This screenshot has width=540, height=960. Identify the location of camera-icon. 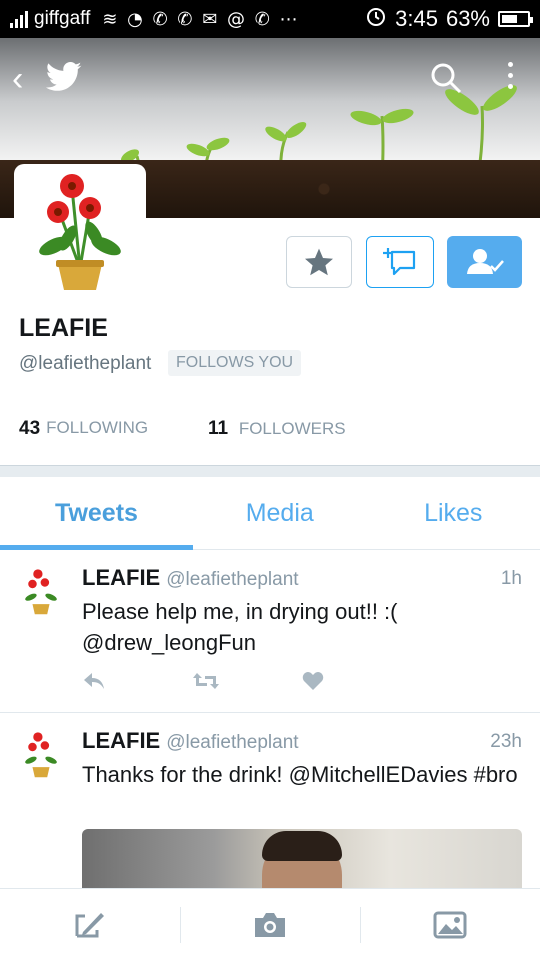
(270, 924).